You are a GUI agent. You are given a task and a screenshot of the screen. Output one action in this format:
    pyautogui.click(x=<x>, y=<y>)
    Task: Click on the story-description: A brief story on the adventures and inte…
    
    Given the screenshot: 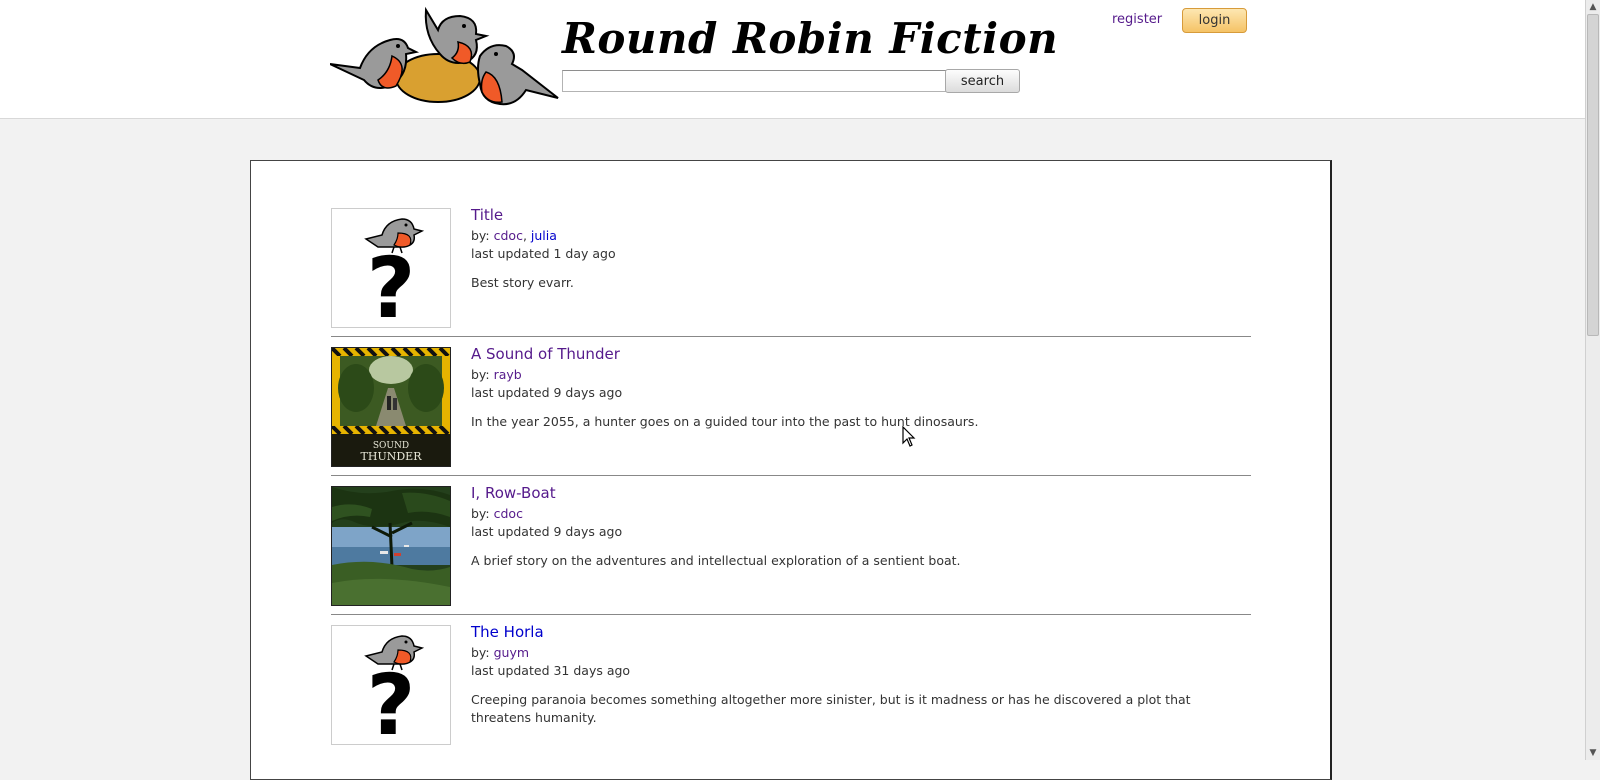 What is the action you would take?
    pyautogui.click(x=716, y=560)
    